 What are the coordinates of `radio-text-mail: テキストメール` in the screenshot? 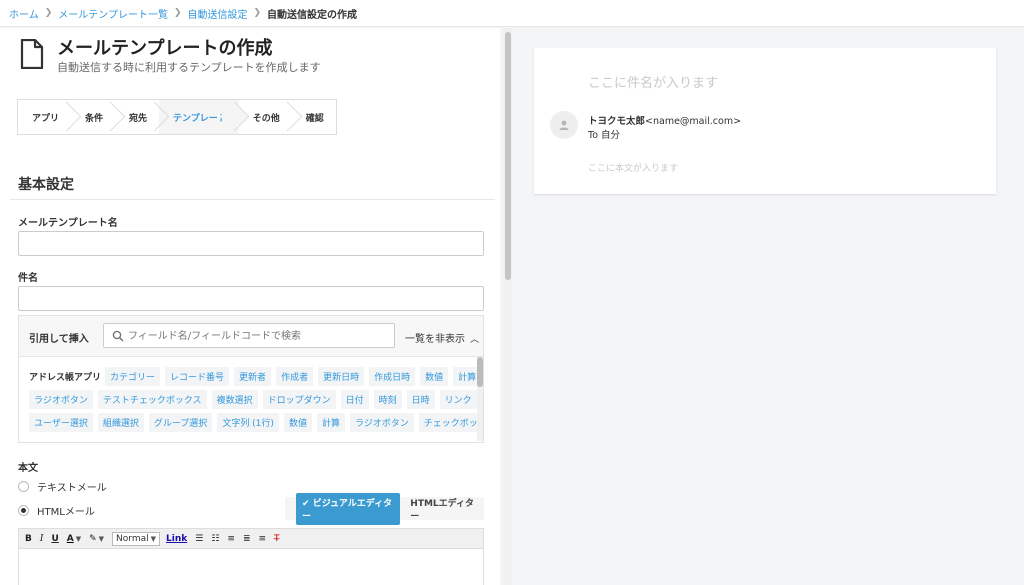 It's located at (62, 486).